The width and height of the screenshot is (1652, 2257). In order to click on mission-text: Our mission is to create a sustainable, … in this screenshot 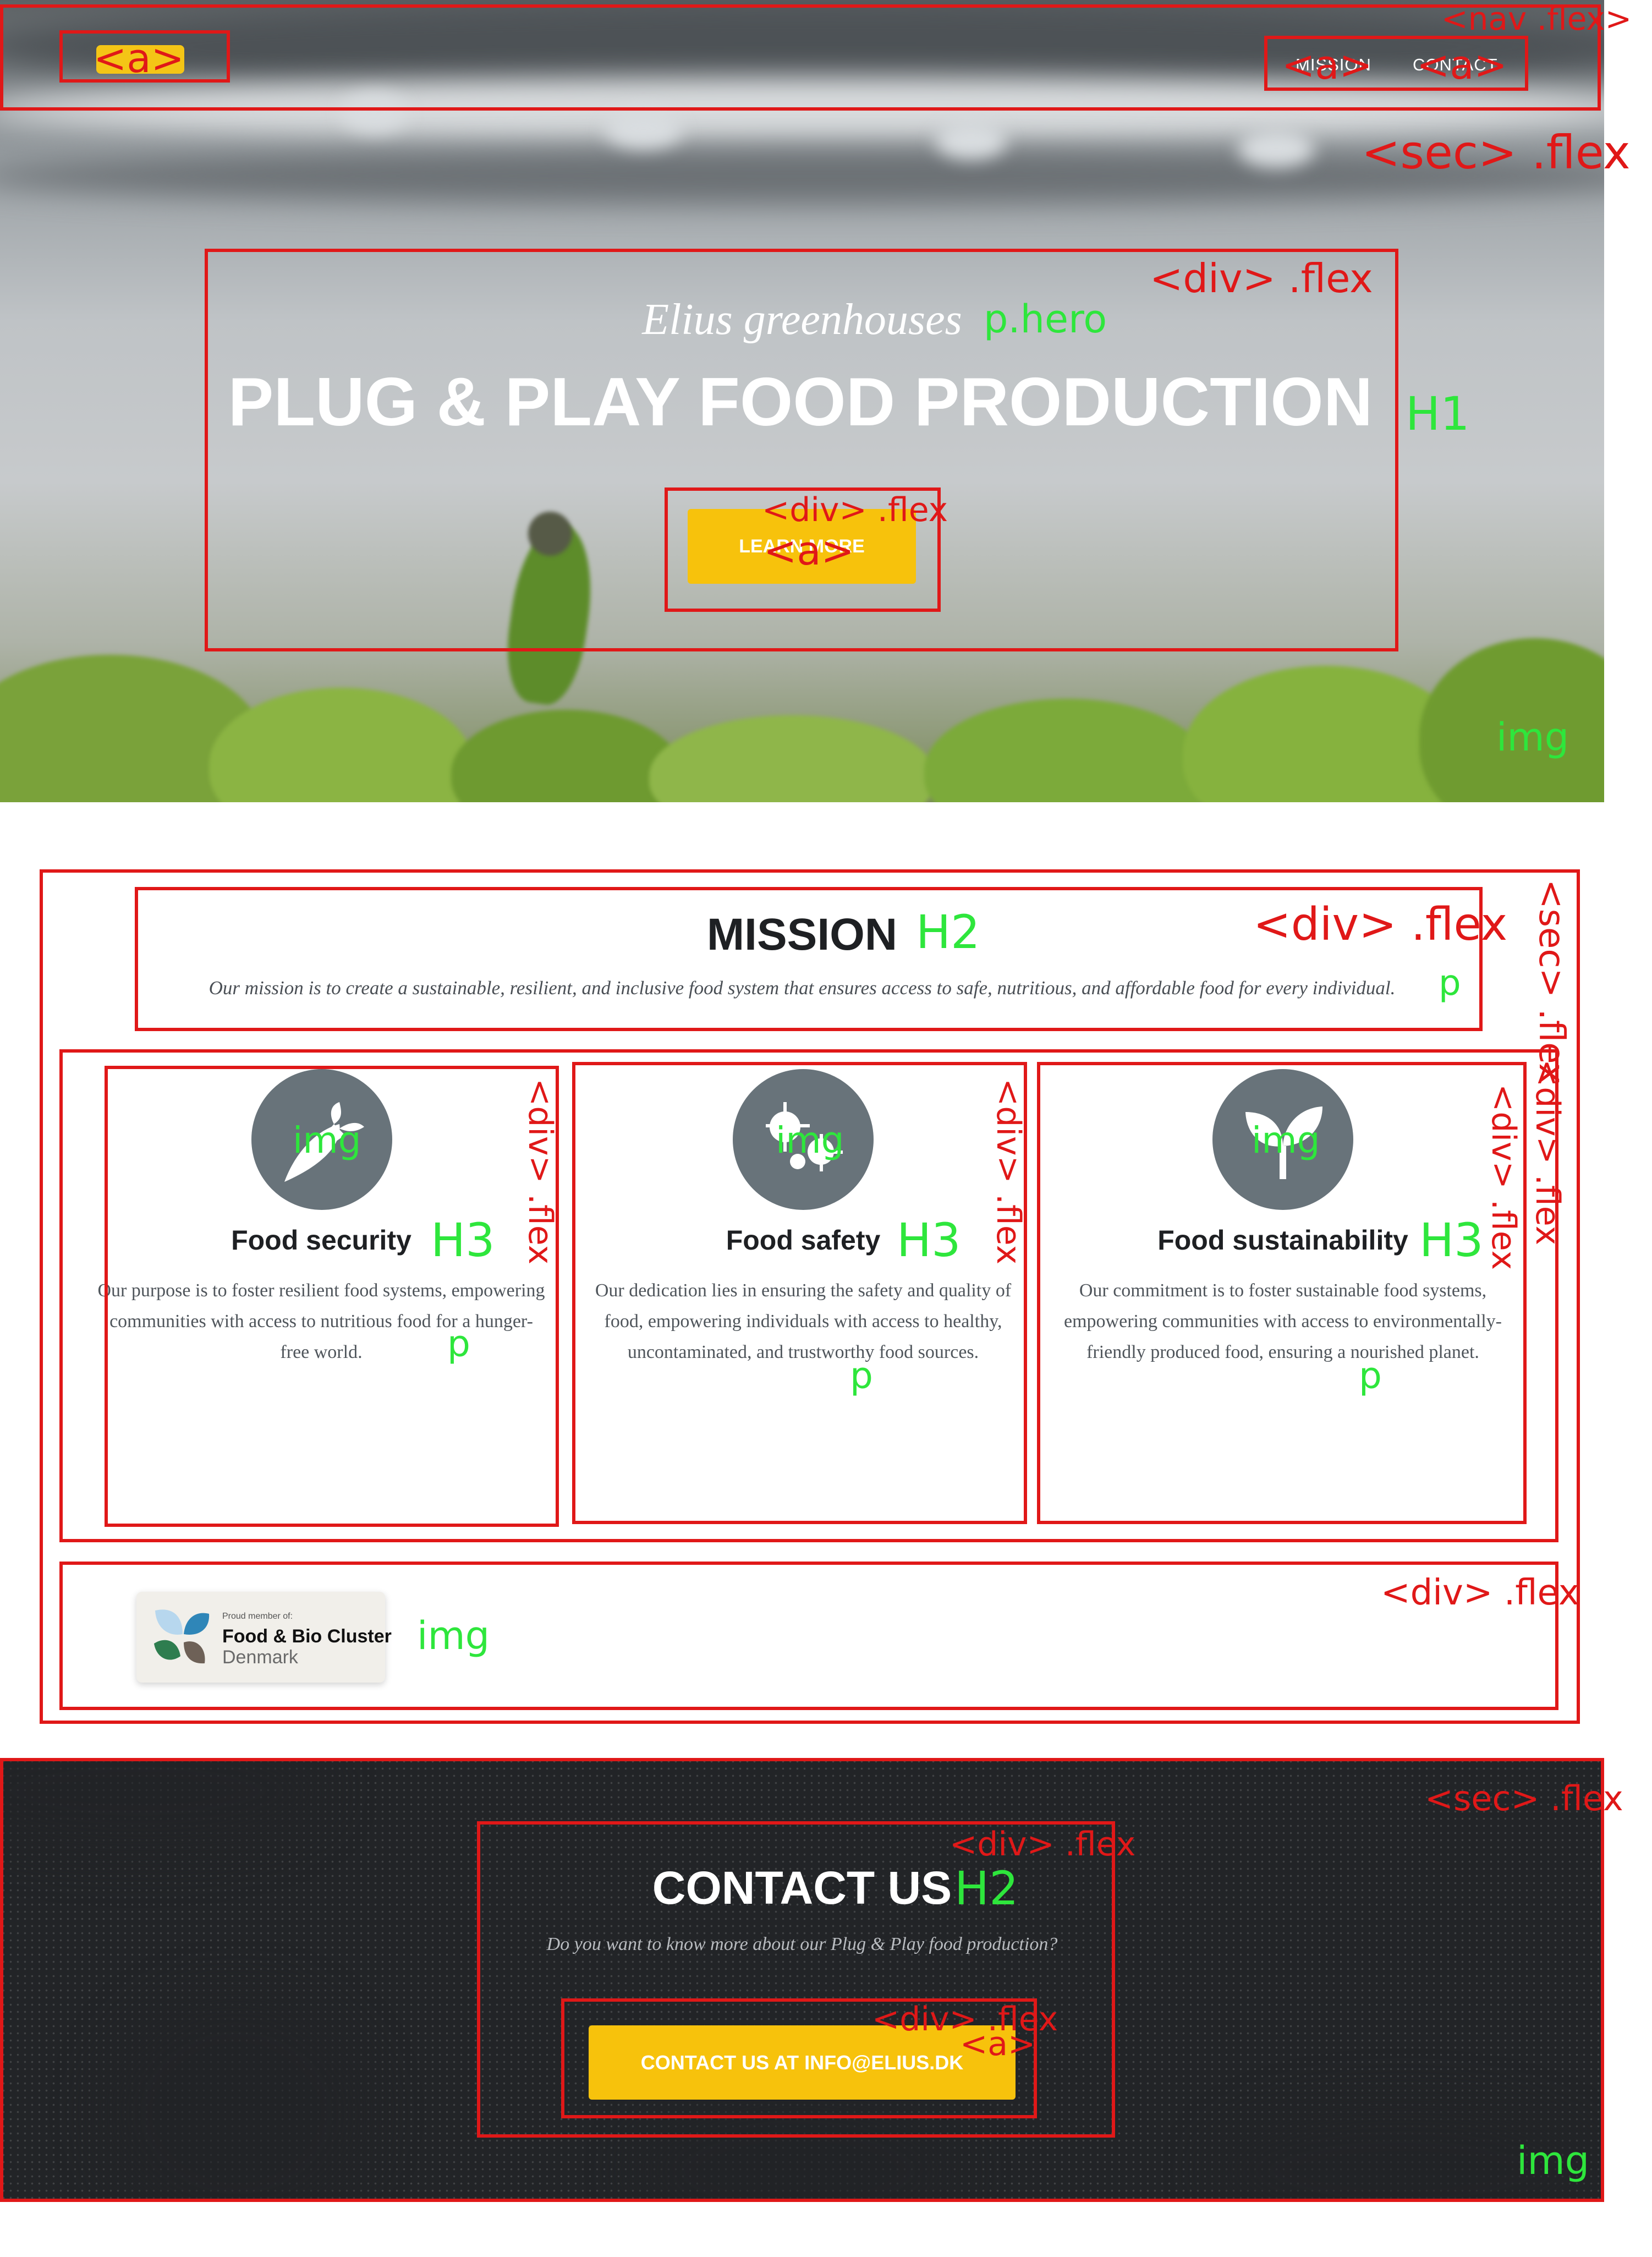, I will do `click(802, 988)`.